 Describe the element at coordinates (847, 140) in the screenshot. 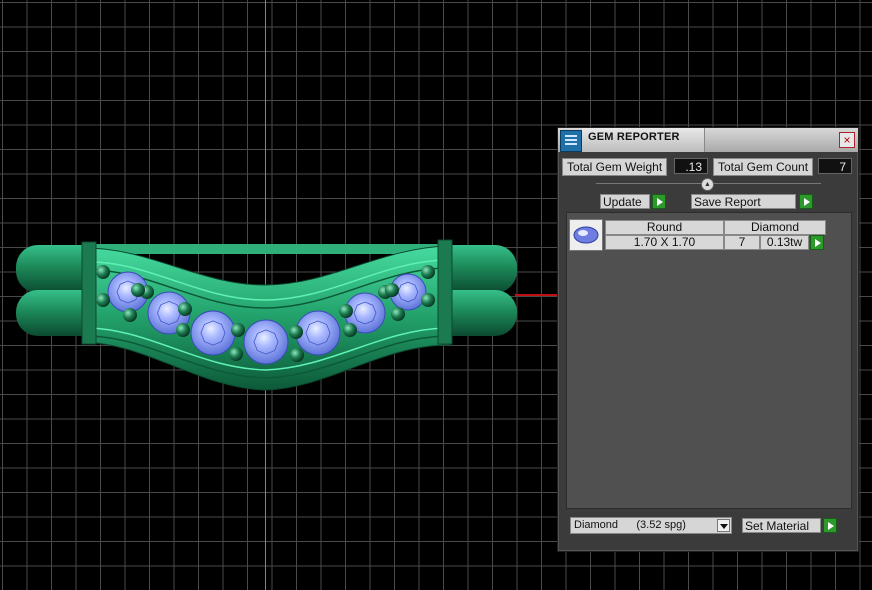

I see `close-icon: ×` at that location.